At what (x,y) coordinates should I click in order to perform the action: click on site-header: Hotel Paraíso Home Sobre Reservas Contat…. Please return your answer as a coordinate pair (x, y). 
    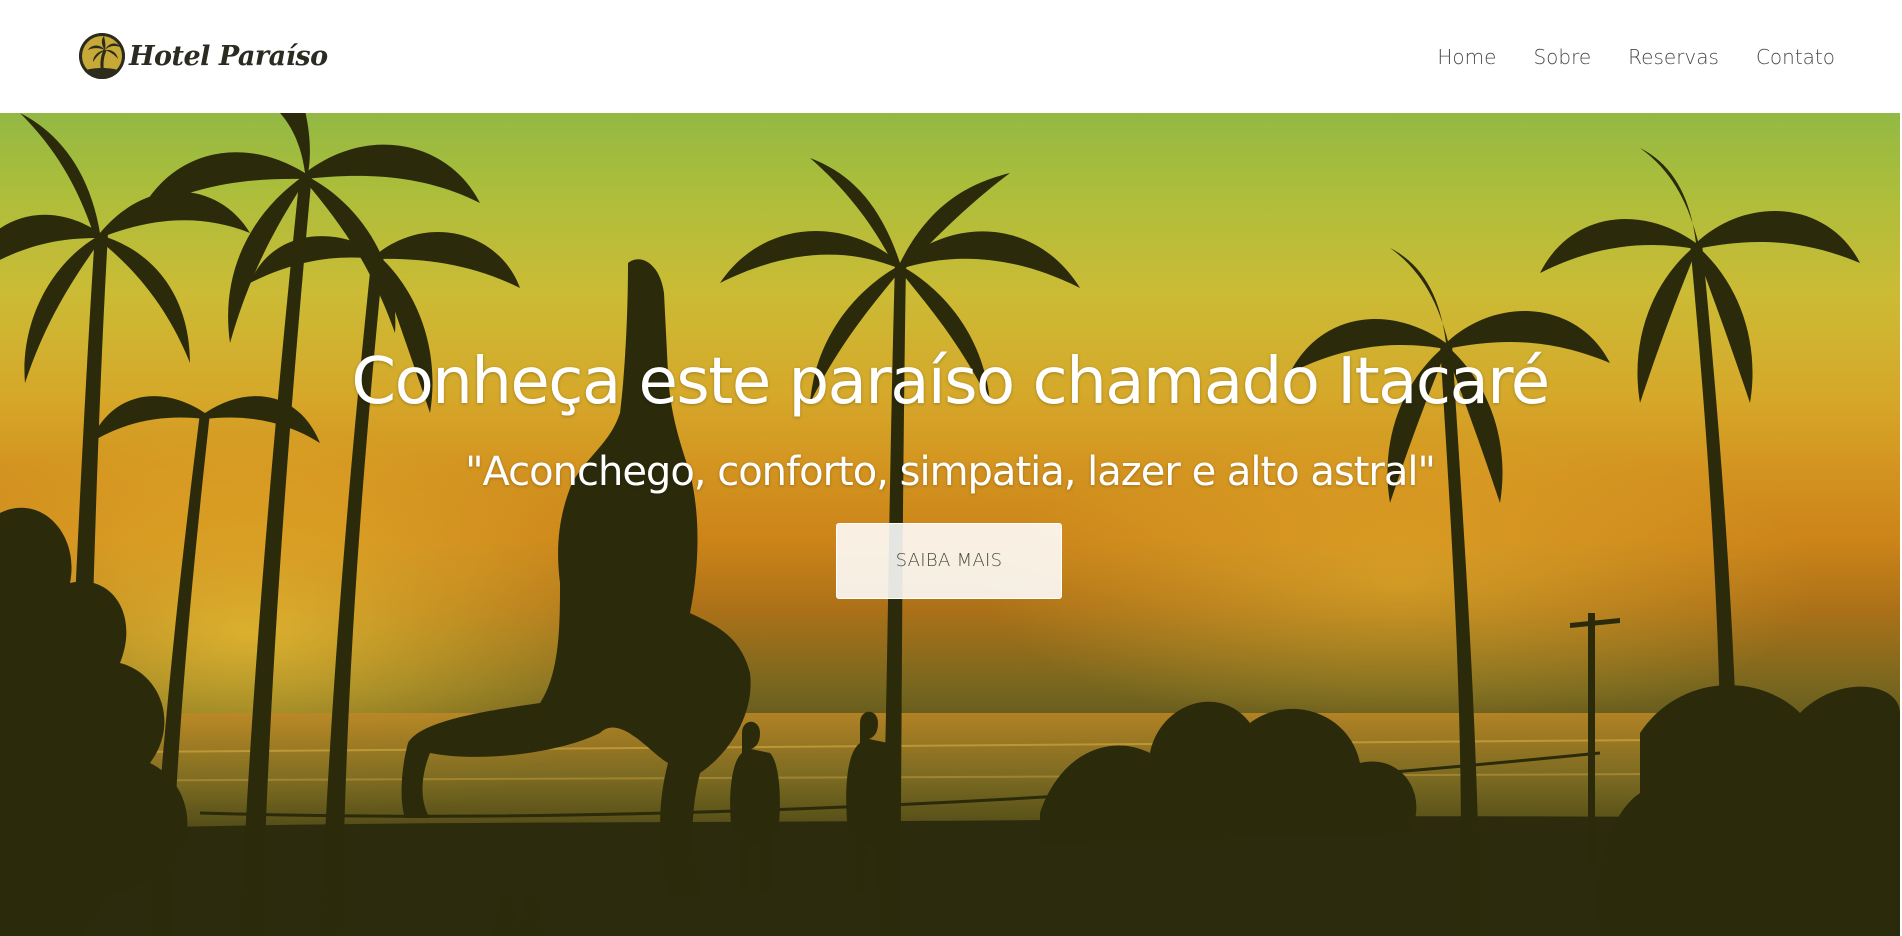
    Looking at the image, I should click on (950, 56).